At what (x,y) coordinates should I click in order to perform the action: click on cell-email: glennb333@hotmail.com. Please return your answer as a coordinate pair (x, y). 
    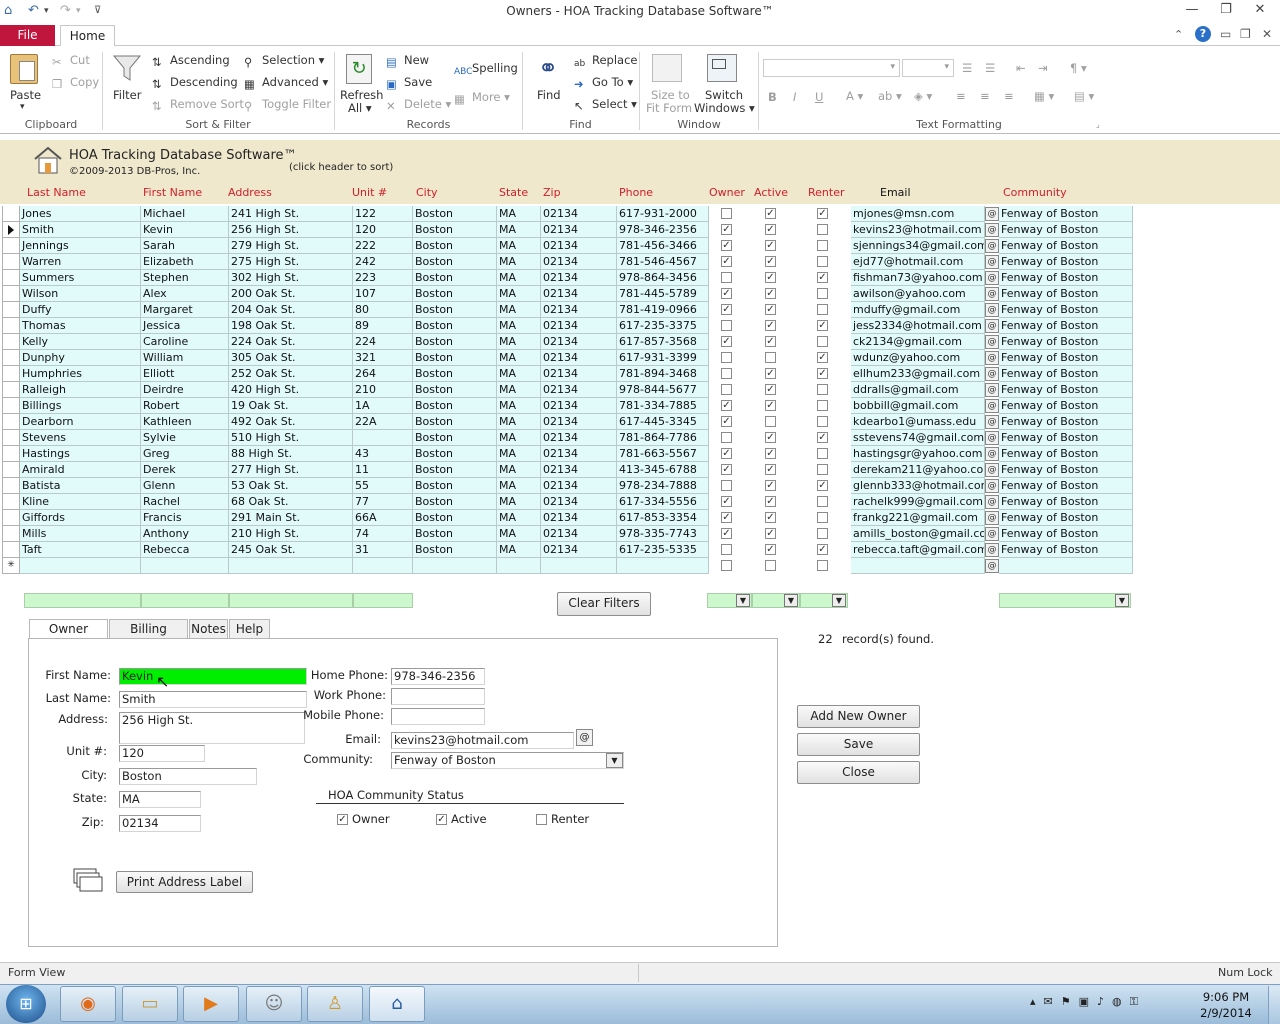
    Looking at the image, I should click on (918, 486).